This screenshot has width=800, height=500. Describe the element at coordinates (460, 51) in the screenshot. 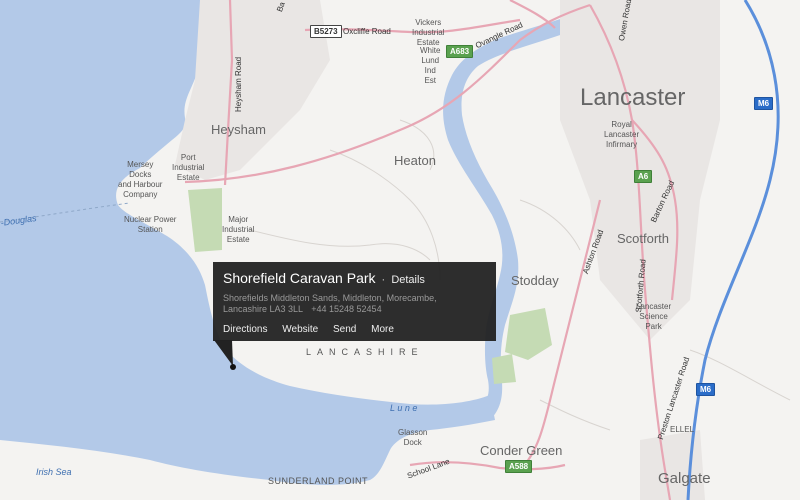

I see `shield-a683: A683` at that location.